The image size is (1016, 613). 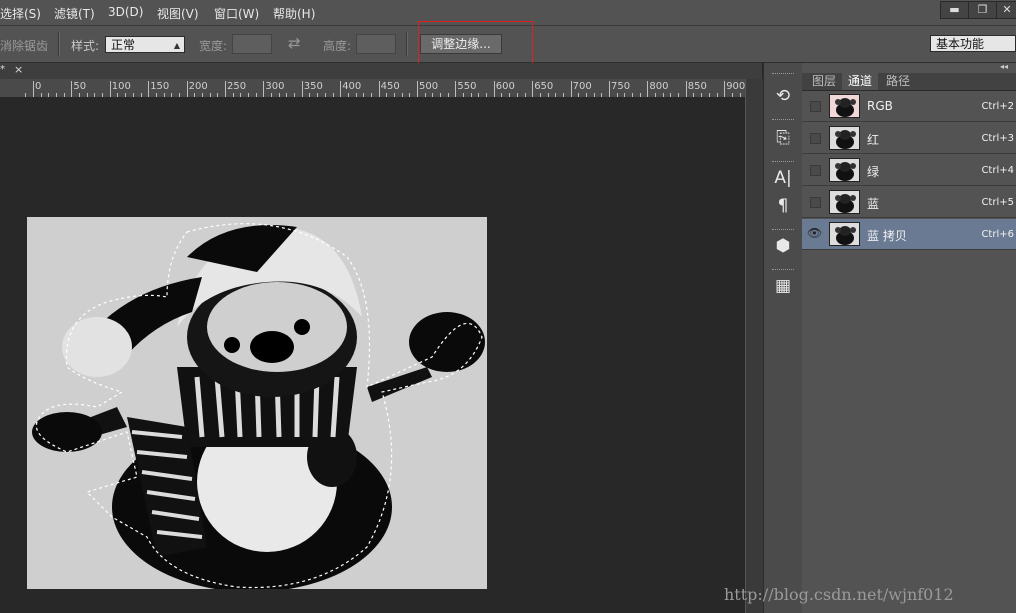 I want to click on style-select: 正常 ▲, so click(x=145, y=44).